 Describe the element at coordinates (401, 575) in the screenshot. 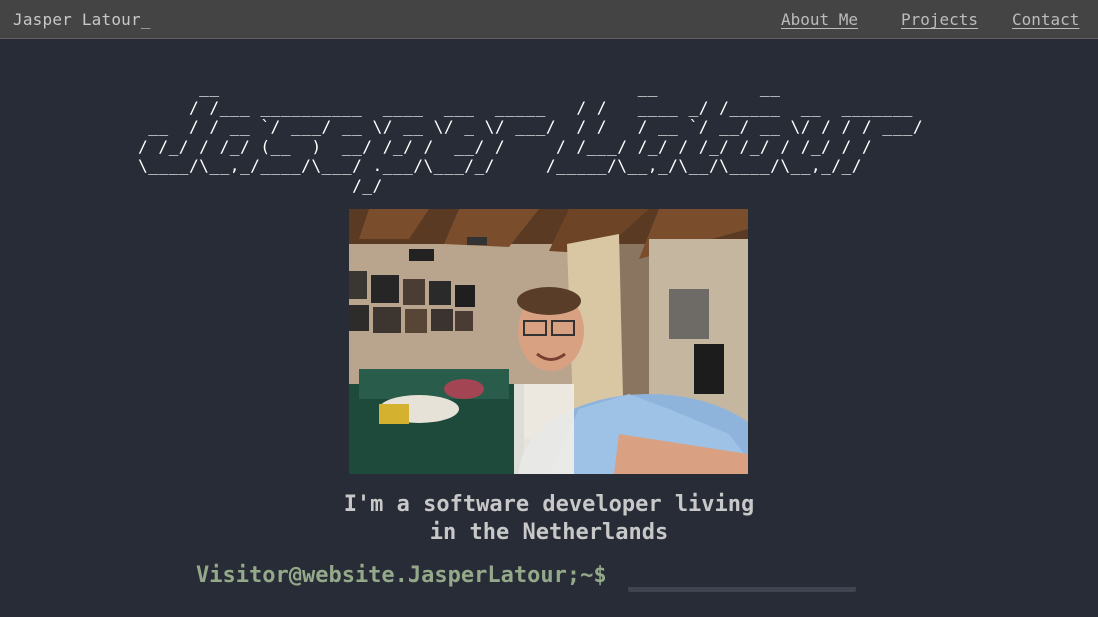

I see `terminal-prompt: Visitor@website.JasperLatour;~$` at that location.